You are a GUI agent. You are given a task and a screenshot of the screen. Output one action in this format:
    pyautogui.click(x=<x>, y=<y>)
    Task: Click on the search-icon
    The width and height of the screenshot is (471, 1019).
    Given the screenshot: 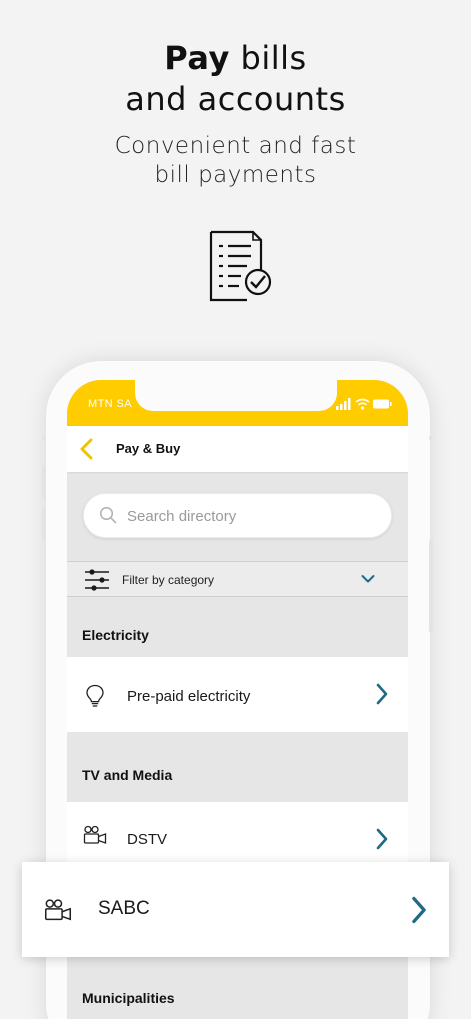 What is the action you would take?
    pyautogui.click(x=108, y=515)
    